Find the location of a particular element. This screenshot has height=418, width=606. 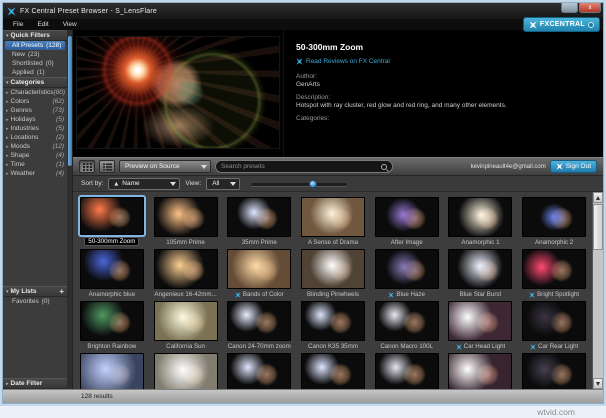

search-input: Search presets is located at coordinates (304, 166).